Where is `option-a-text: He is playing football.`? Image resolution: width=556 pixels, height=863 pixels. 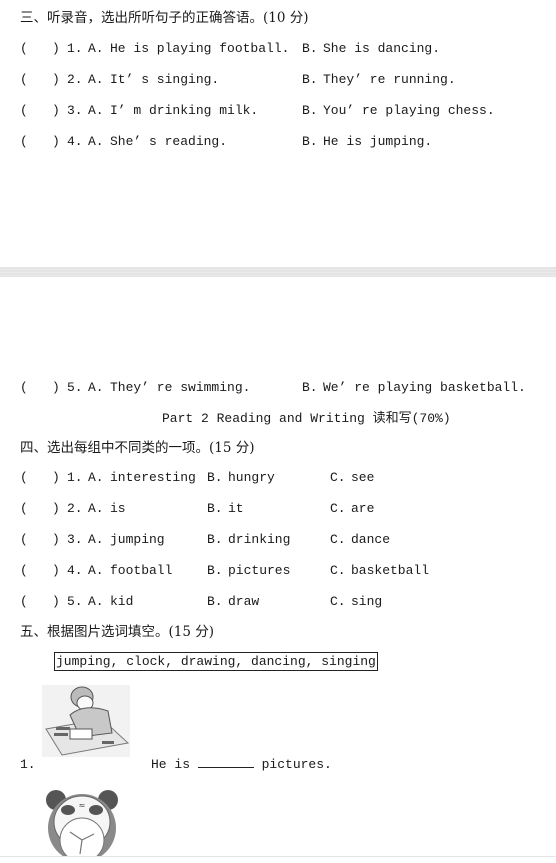
option-a-text: He is playing football. is located at coordinates (200, 48).